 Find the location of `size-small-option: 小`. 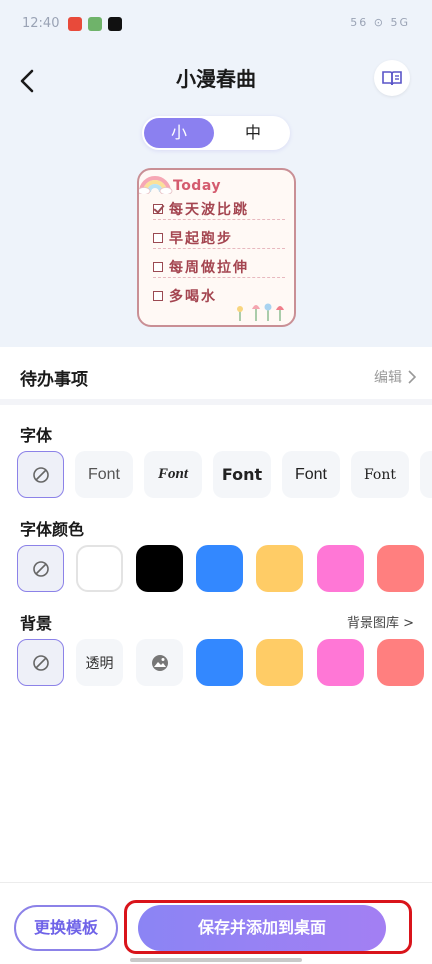

size-small-option: 小 is located at coordinates (179, 133).